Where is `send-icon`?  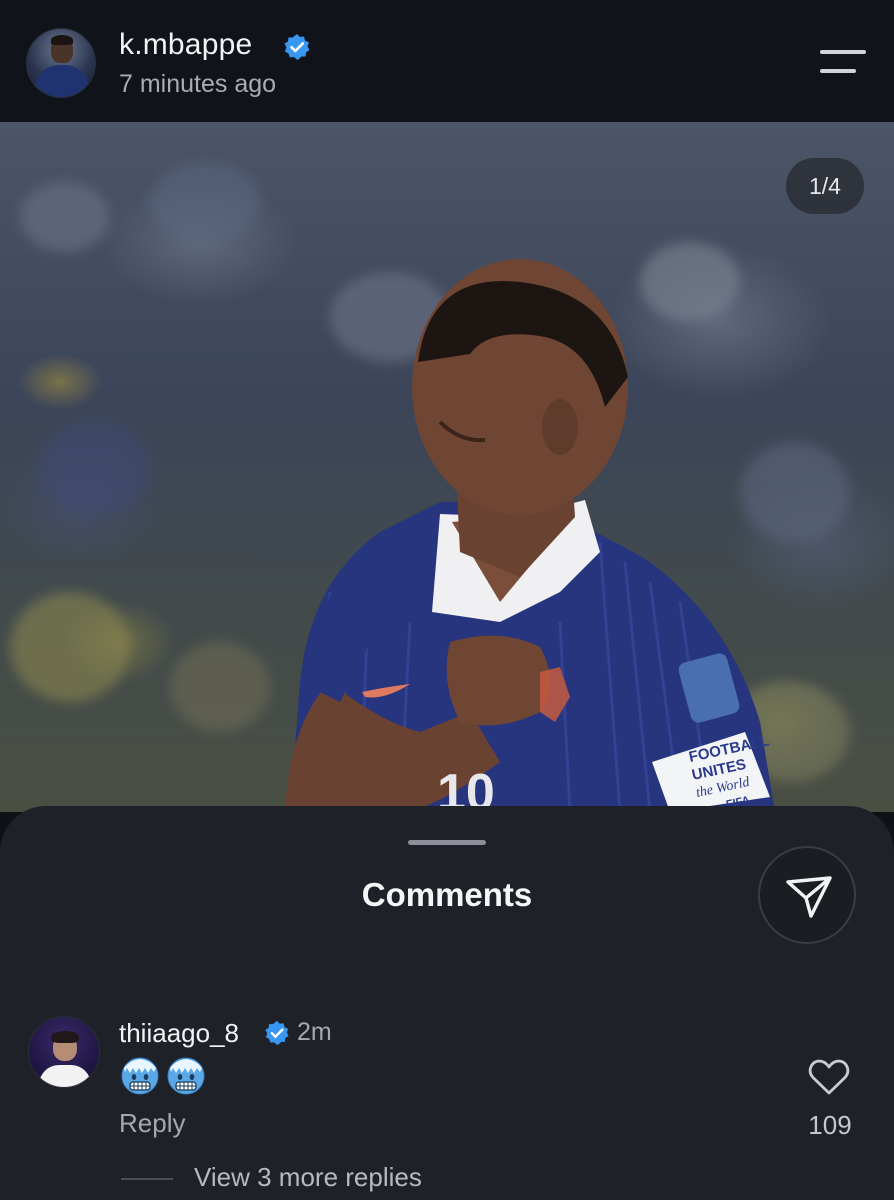 send-icon is located at coordinates (809, 897).